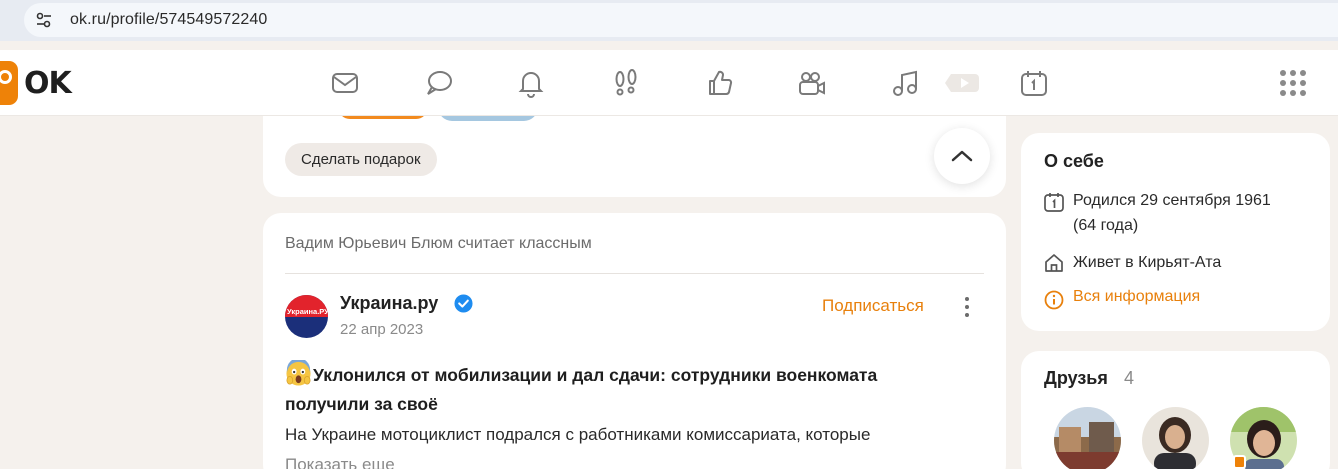  Describe the element at coordinates (1054, 300) in the screenshot. I see `info-icon` at that location.